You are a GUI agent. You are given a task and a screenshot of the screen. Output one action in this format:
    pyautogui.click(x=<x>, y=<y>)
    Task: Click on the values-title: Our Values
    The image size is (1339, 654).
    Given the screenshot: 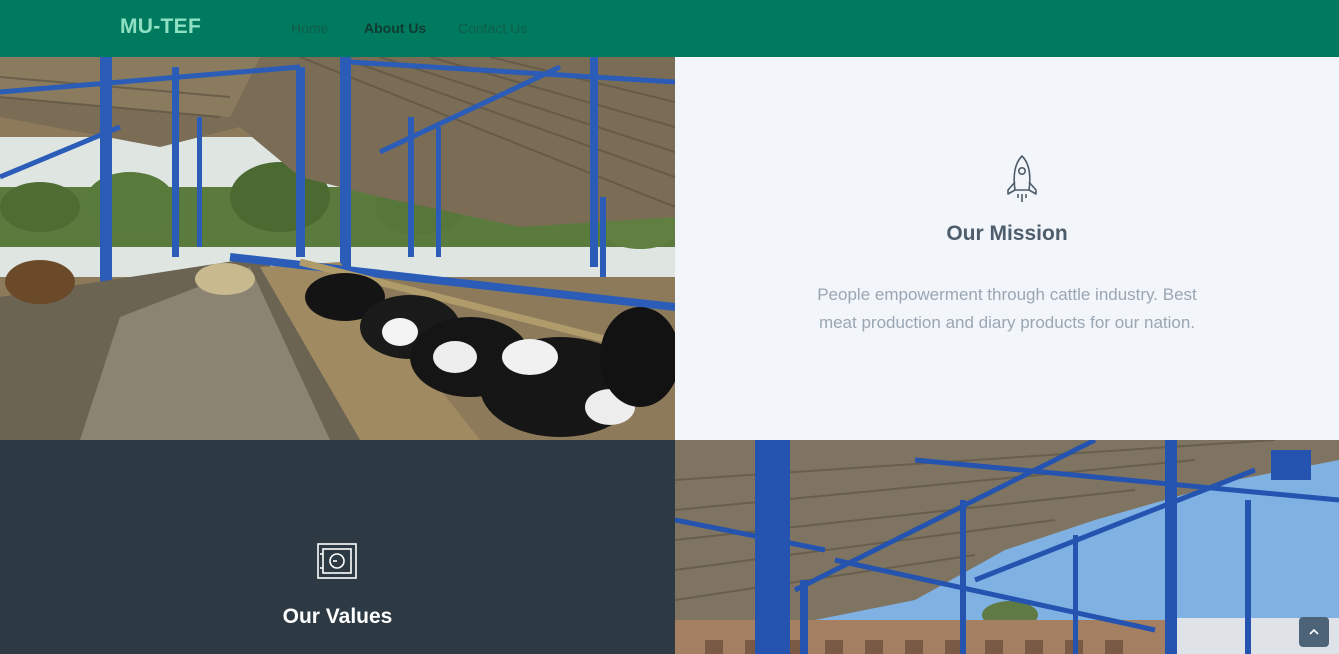 What is the action you would take?
    pyautogui.click(x=337, y=616)
    